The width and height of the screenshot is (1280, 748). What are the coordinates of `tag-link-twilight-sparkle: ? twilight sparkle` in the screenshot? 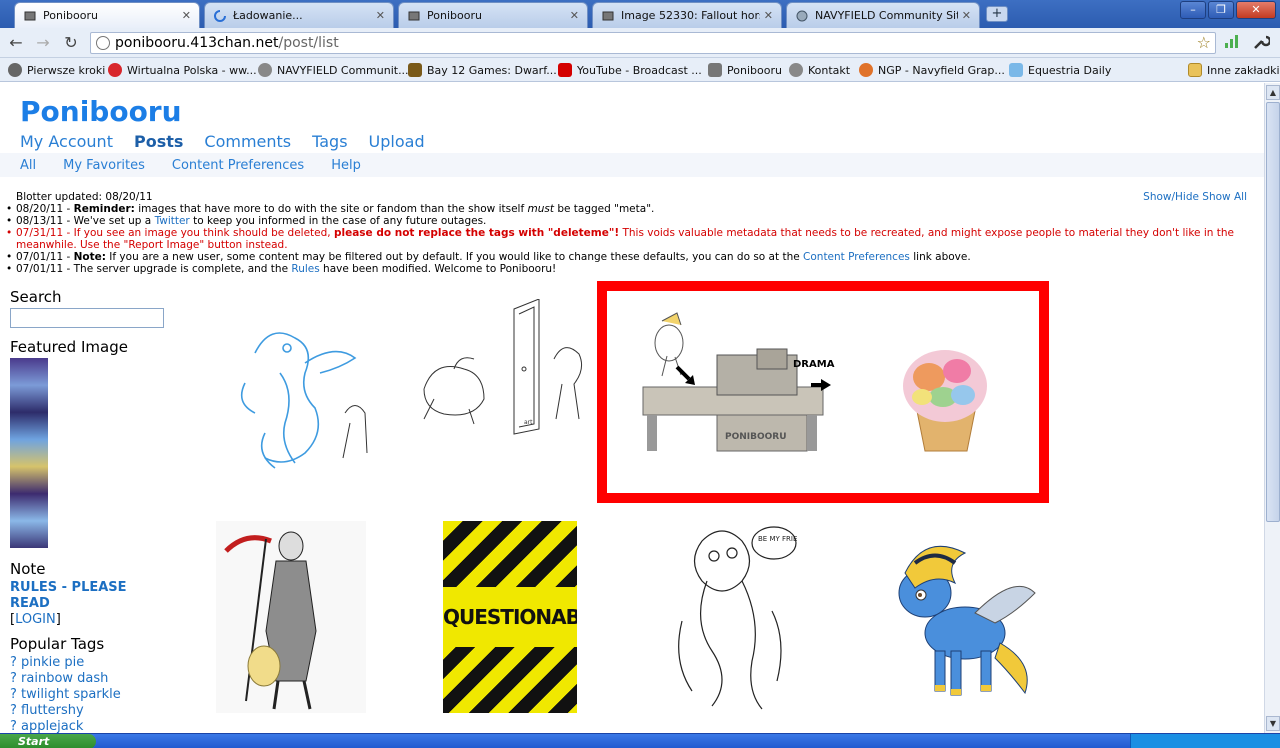 It's located at (90, 695).